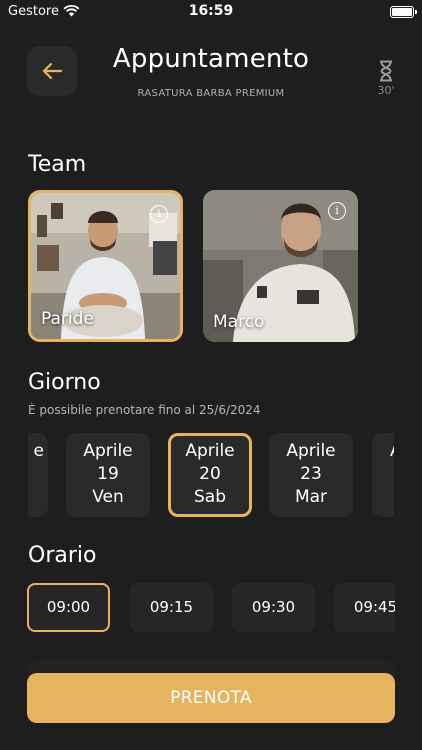  Describe the element at coordinates (364, 607) in the screenshot. I see `time-slot: 09:45` at that location.